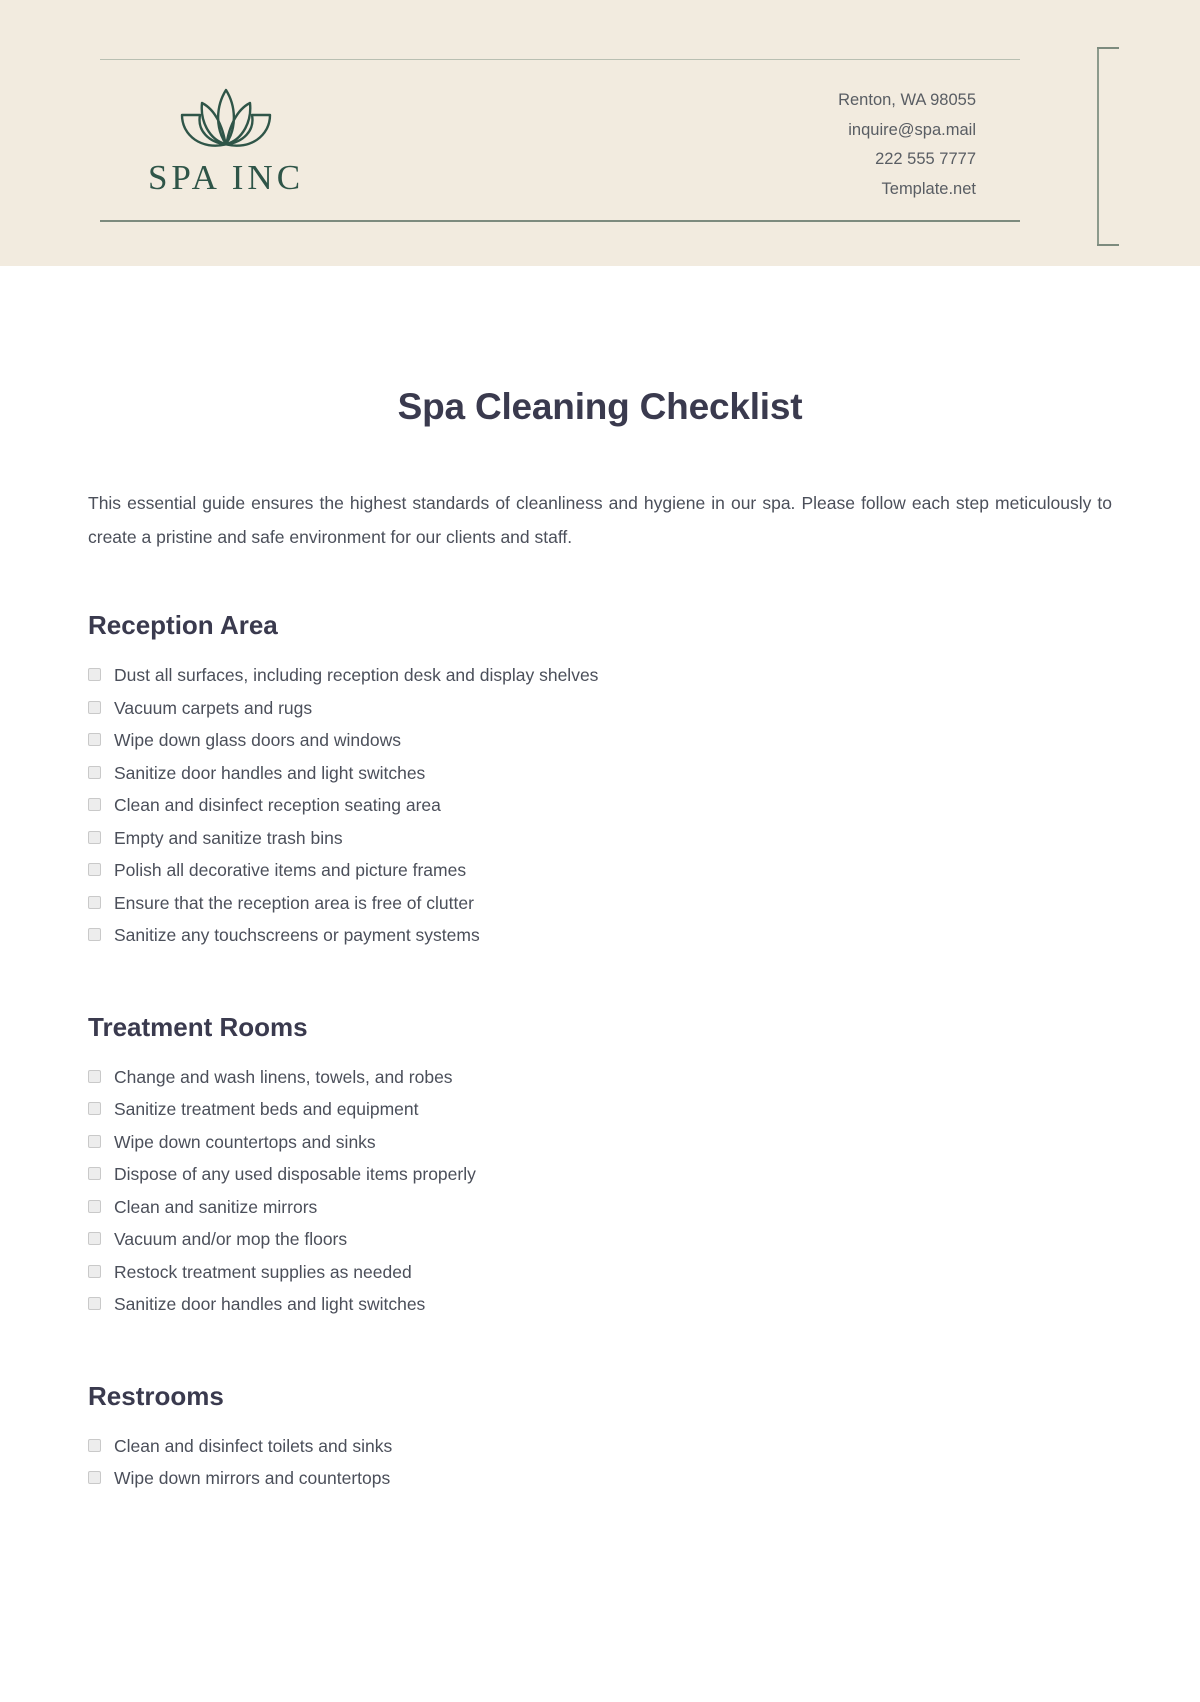 Image resolution: width=1200 pixels, height=1702 pixels. Describe the element at coordinates (252, 1478) in the screenshot. I see `checklist-item-label: Wipe down mirrors and countertops` at that location.